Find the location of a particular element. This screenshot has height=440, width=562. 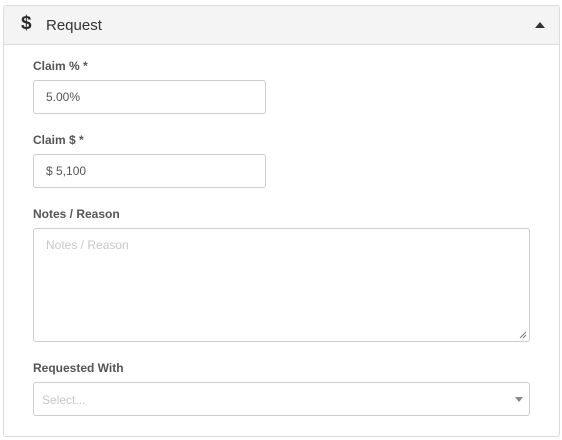

claim-amount-input: $ 5,100 is located at coordinates (149, 171).